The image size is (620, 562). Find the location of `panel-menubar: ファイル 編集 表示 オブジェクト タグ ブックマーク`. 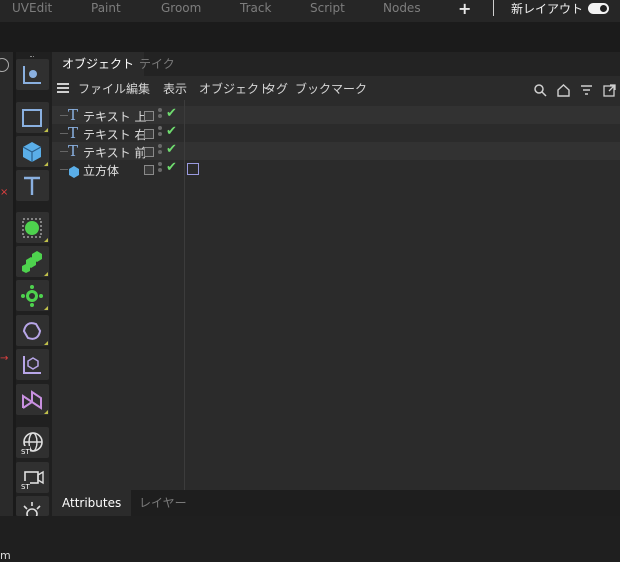

panel-menubar: ファイル 編集 表示 オブジェクト タグ ブックマーク is located at coordinates (336, 88).